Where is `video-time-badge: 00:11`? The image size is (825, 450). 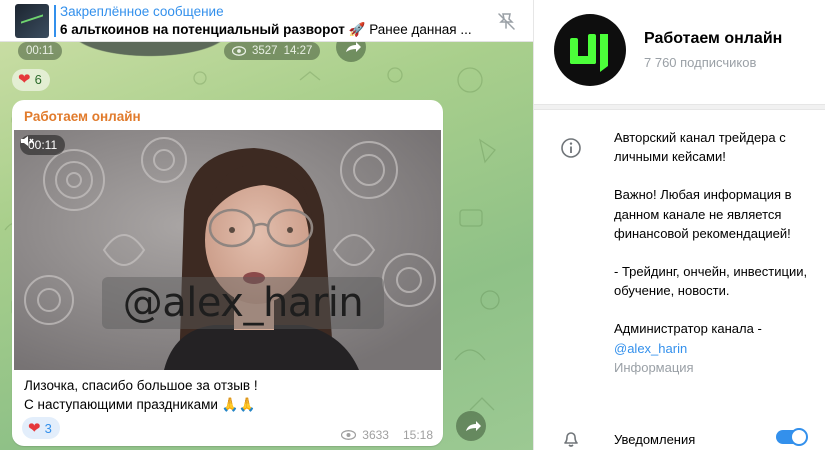 video-time-badge: 00:11 is located at coordinates (43, 145).